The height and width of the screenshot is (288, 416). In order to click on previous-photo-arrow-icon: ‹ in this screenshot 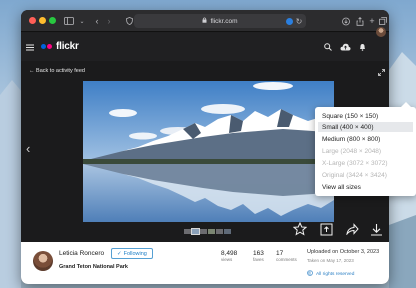, I will do `click(28, 148)`.